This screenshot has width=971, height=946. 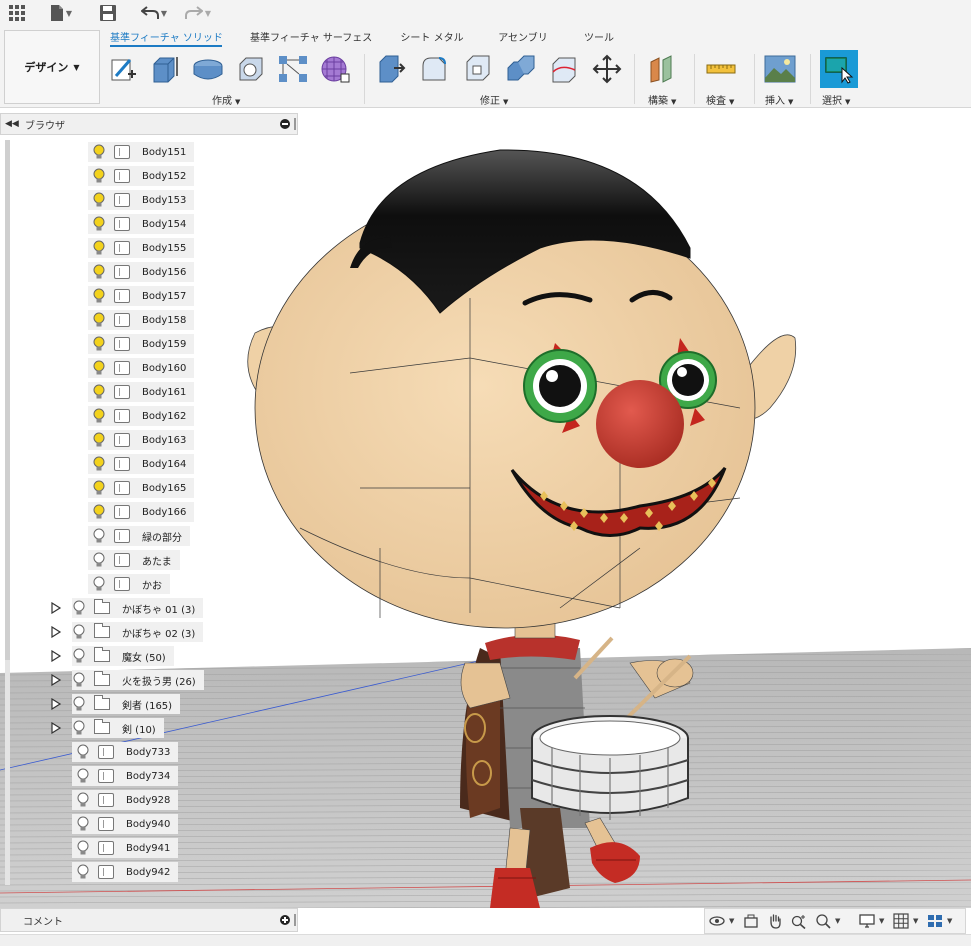 I want to click on undo-button: ▼, so click(x=154, y=13).